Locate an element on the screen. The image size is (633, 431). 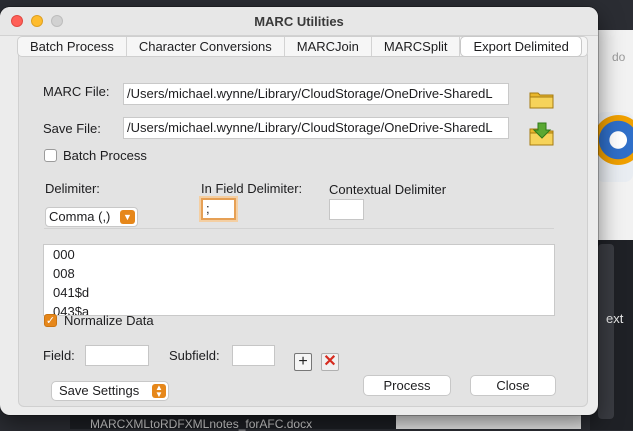
window-title: MARC Utilities is located at coordinates (299, 21).